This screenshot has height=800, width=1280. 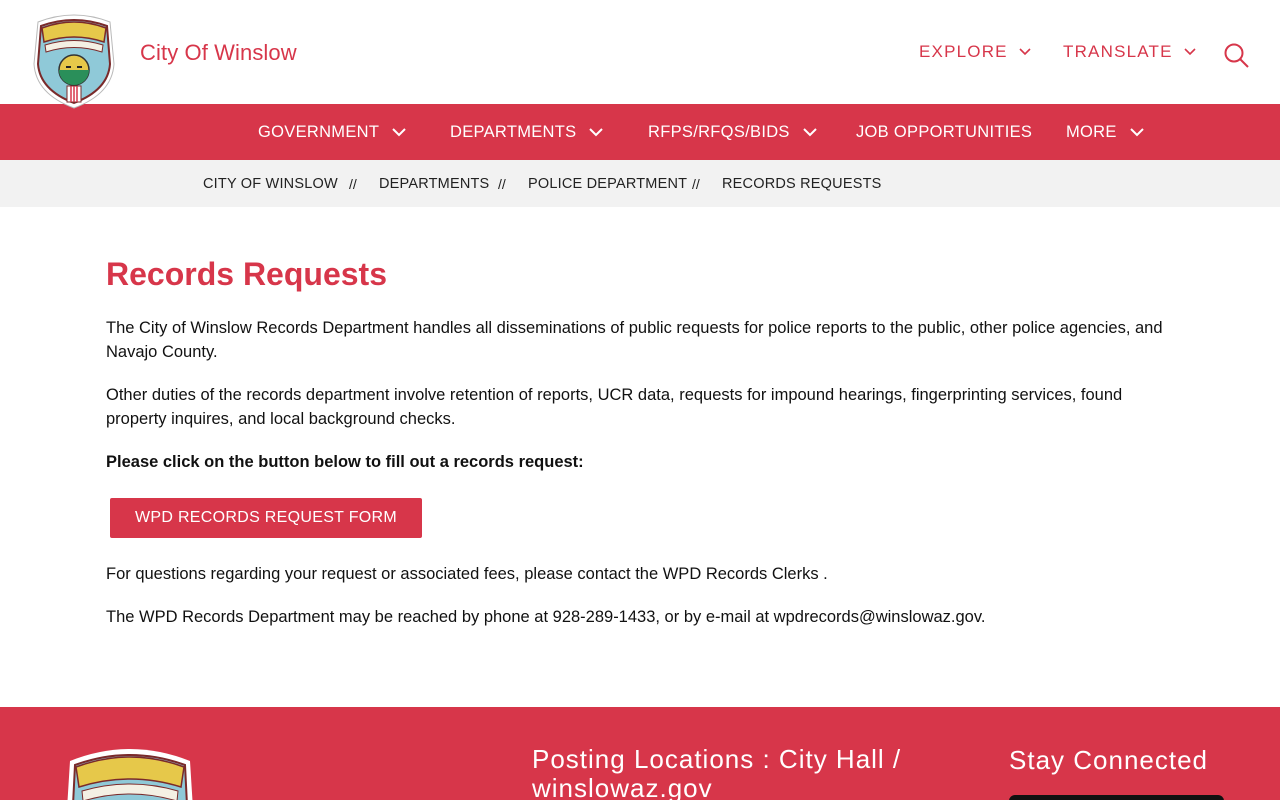 What do you see at coordinates (218, 53) in the screenshot?
I see `site-name-link: City Of Winslow` at bounding box center [218, 53].